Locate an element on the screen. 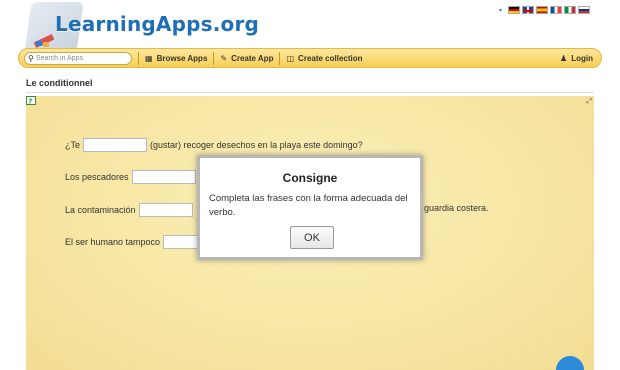 The width and height of the screenshot is (620, 370). sentence-1-start: ¿Te is located at coordinates (73, 145).